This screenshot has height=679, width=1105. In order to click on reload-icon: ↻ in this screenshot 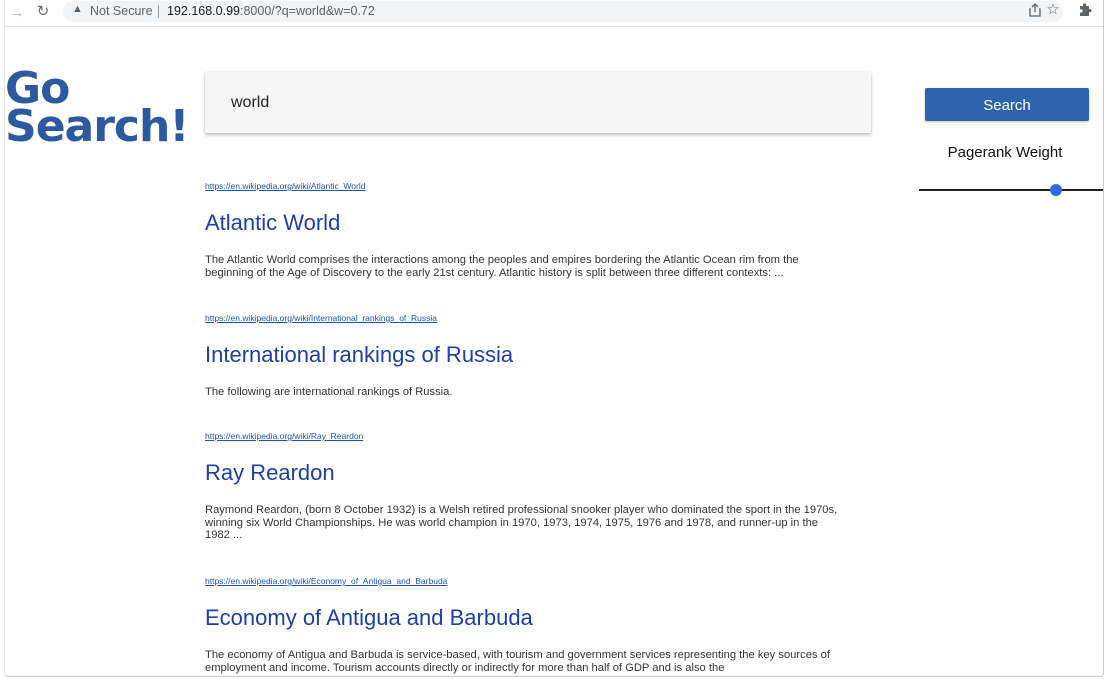, I will do `click(43, 12)`.